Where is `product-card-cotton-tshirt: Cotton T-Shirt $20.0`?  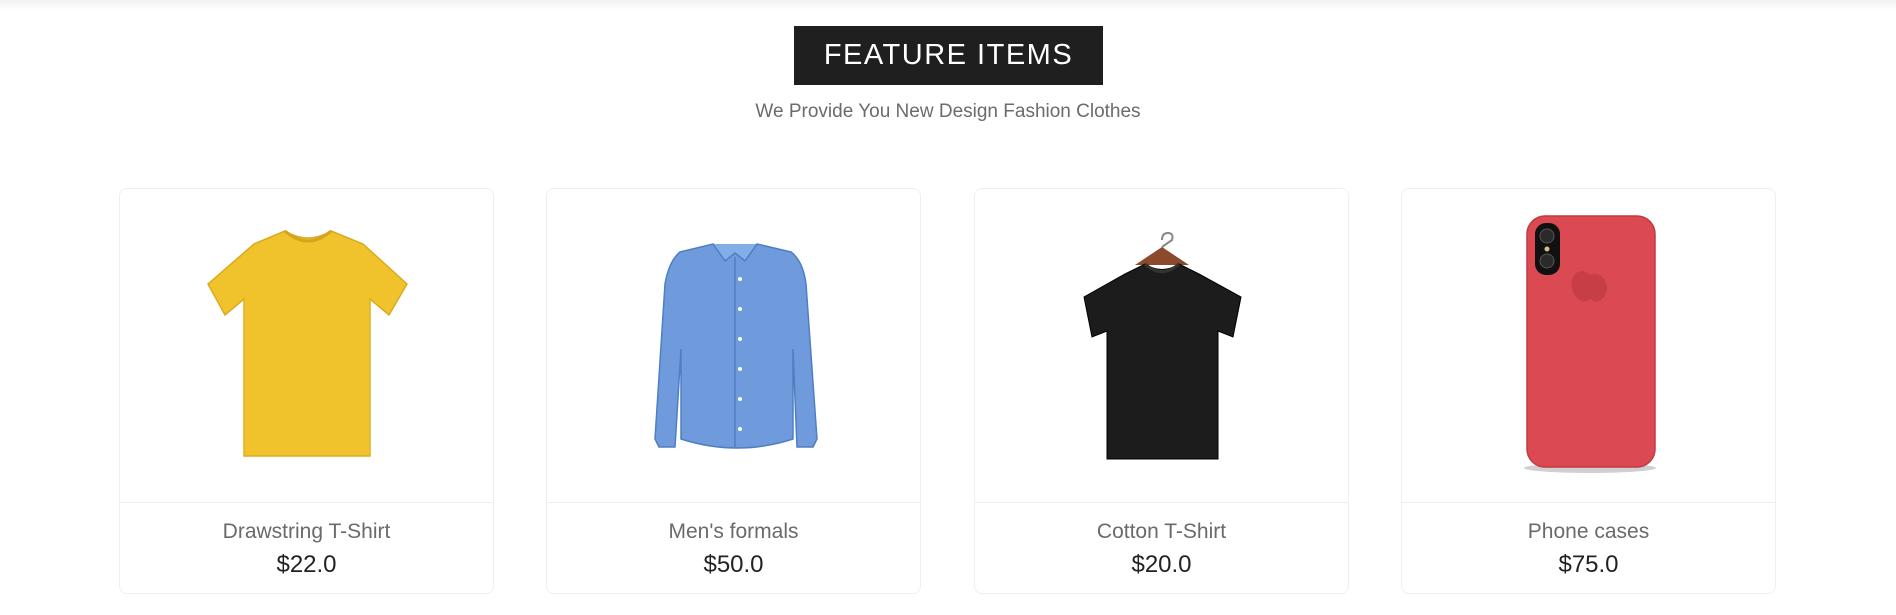
product-card-cotton-tshirt: Cotton T-Shirt $20.0 is located at coordinates (1161, 391).